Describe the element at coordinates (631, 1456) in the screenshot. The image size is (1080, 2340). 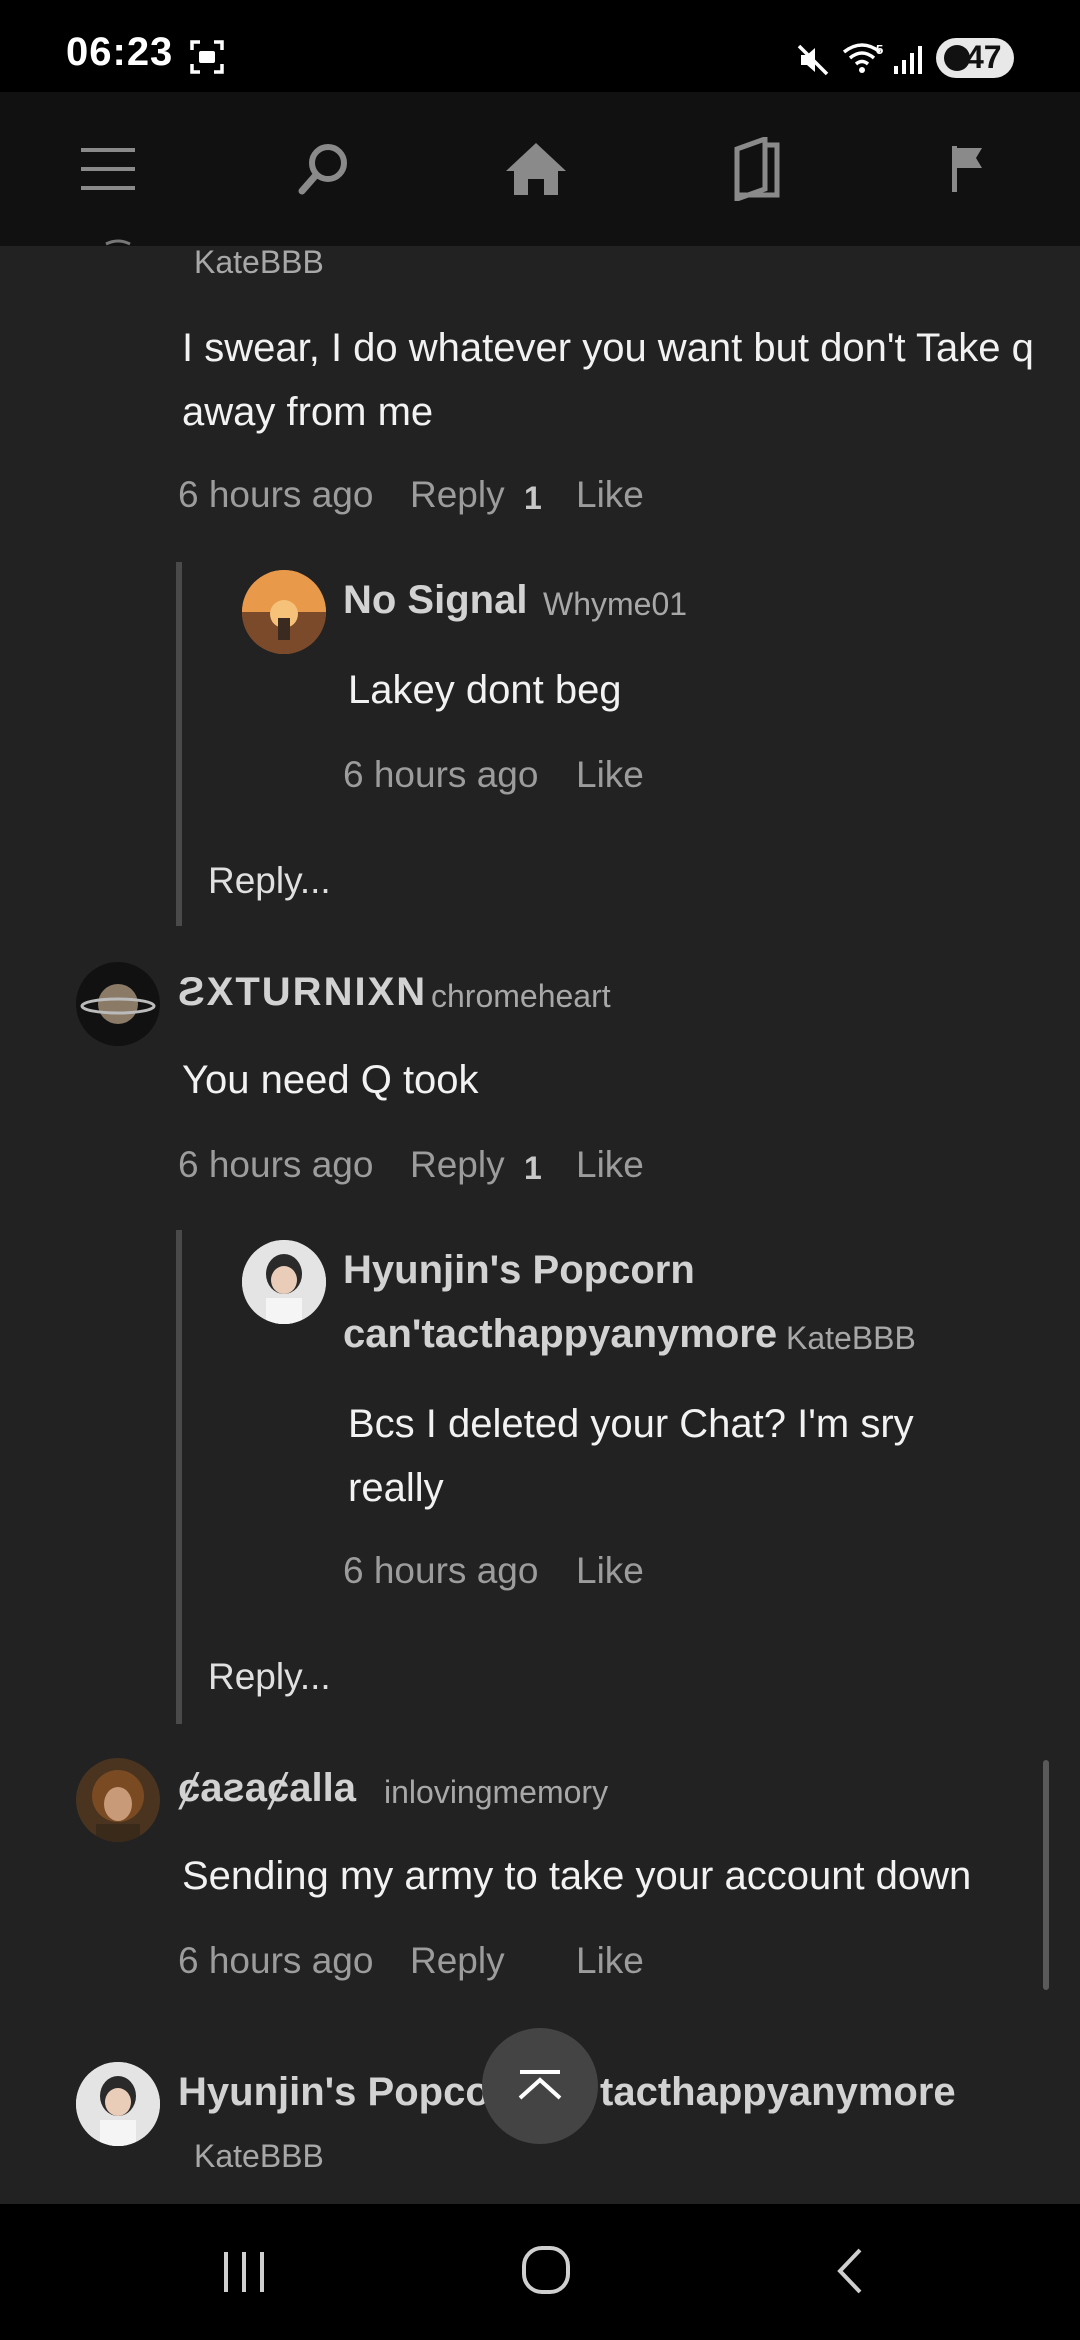
I see `reply-text: Bcs I deleted your Chat? I'm sry really` at that location.